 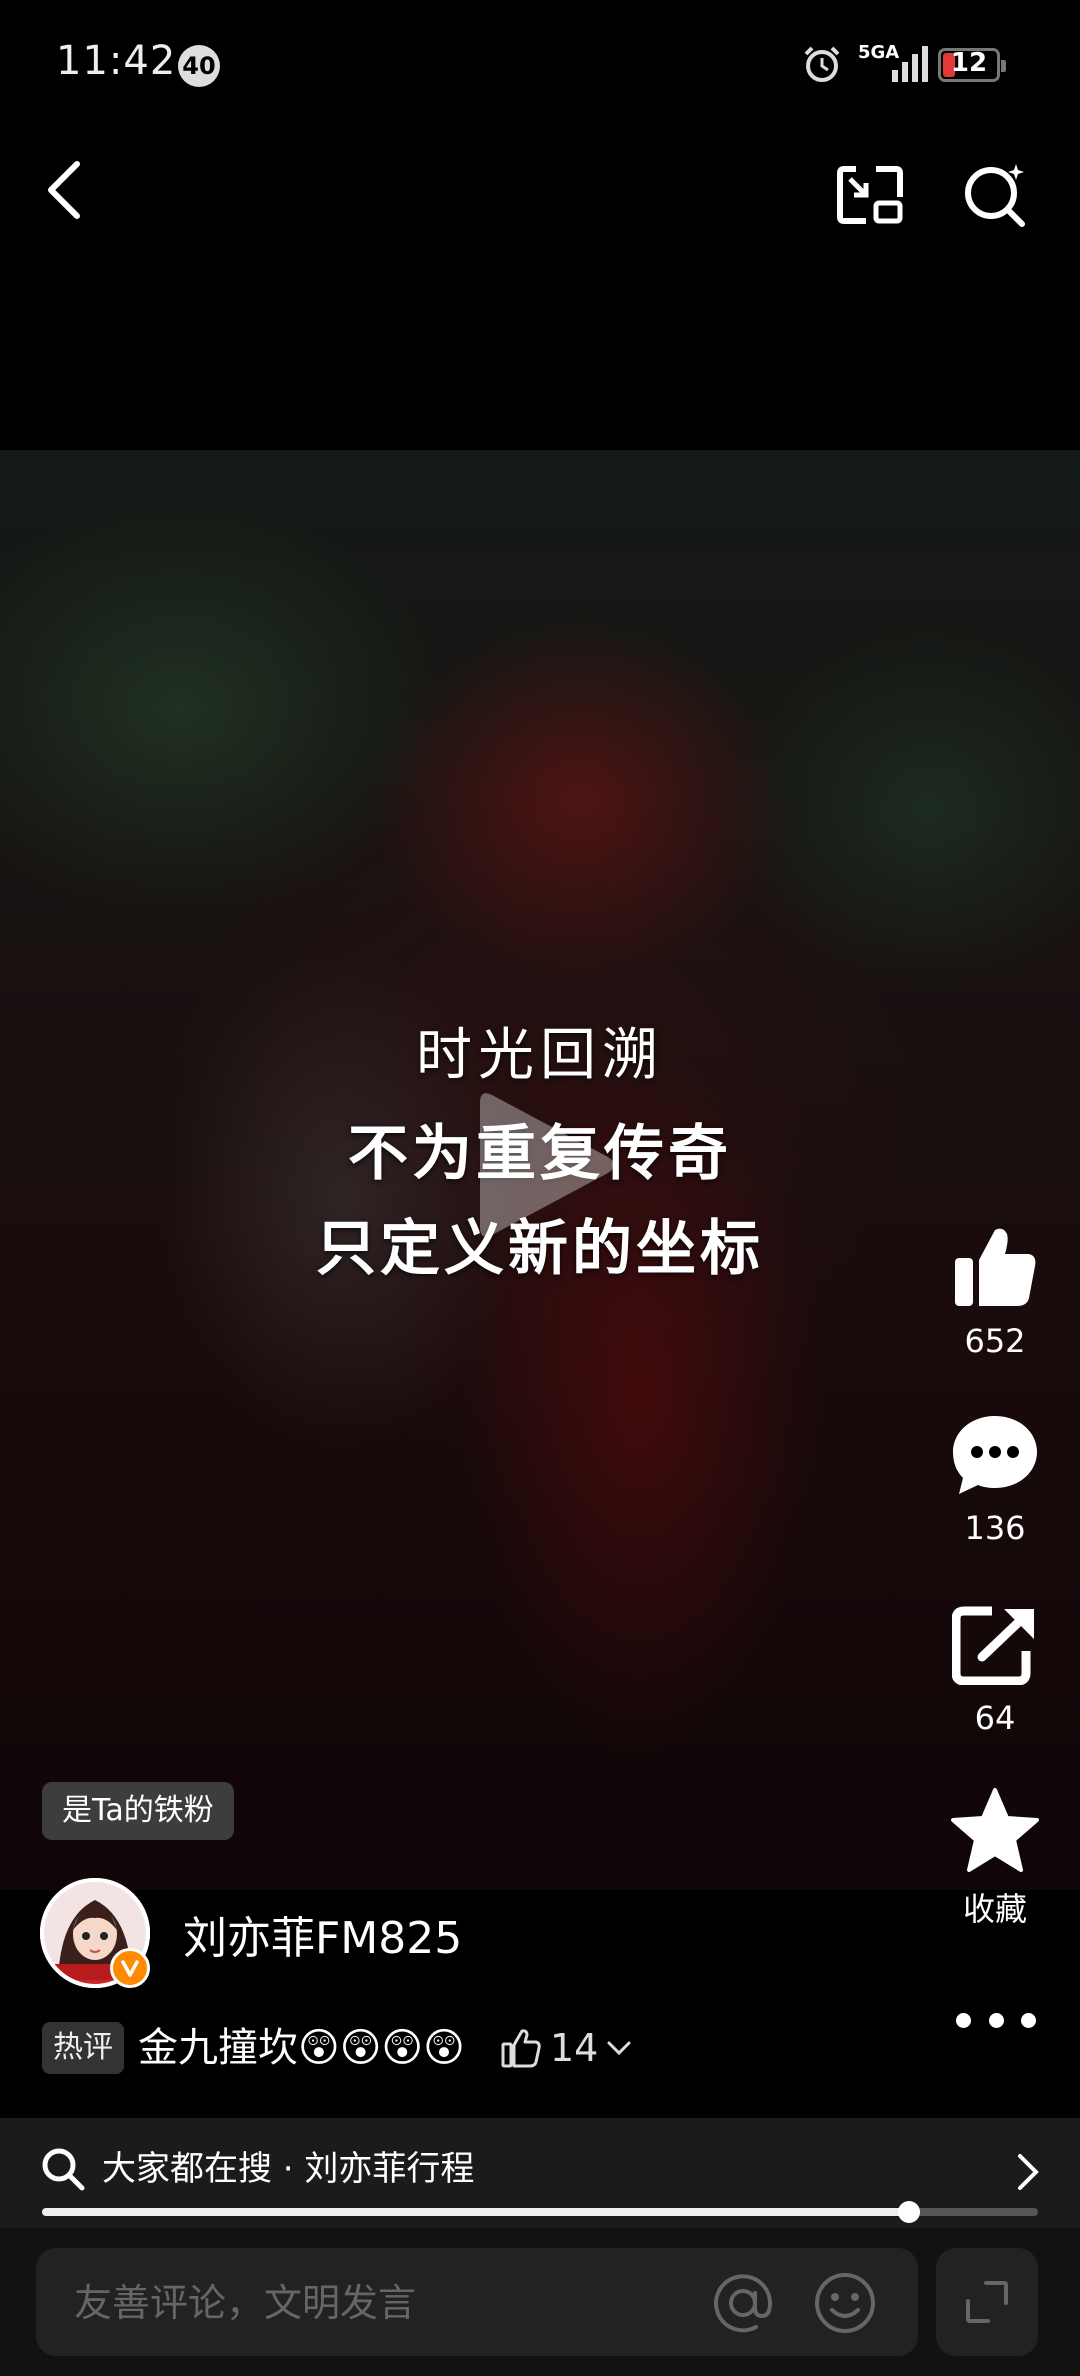 I want to click on play-icon, so click(x=545, y=1165).